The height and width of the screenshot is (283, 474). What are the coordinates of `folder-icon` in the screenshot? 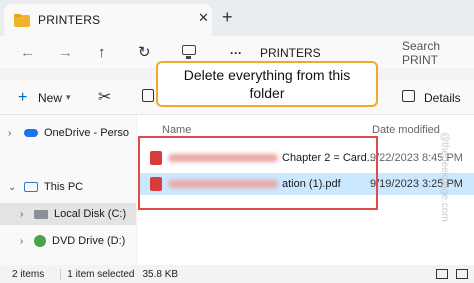 It's located at (22, 20).